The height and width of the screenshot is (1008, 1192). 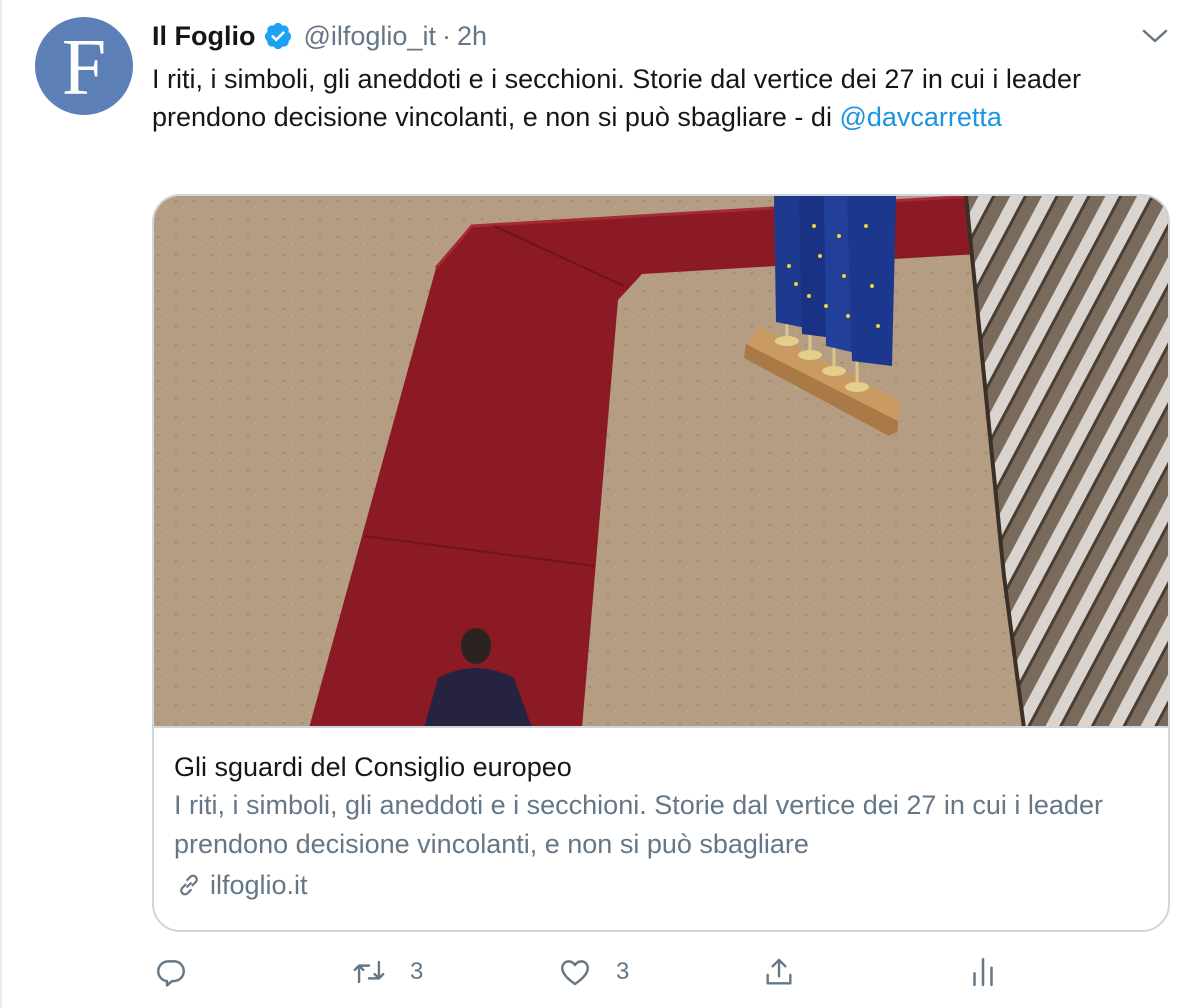 I want to click on avatar-letter: F, so click(x=84, y=68).